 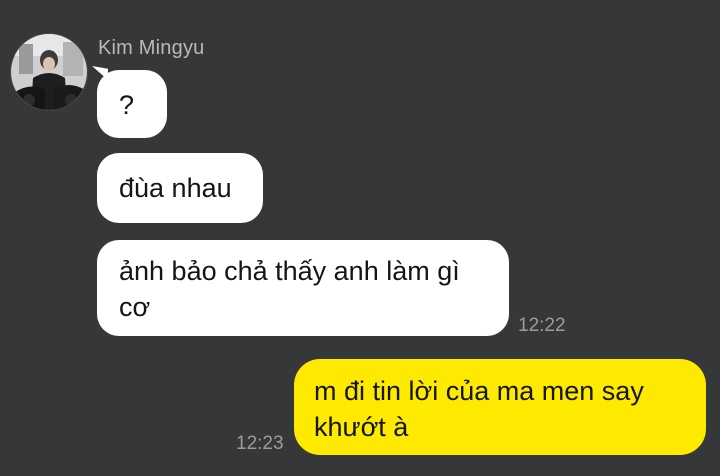 What do you see at coordinates (289, 289) in the screenshot?
I see `message-text: ảnh bảo chả thấy anh làm gì cơ` at bounding box center [289, 289].